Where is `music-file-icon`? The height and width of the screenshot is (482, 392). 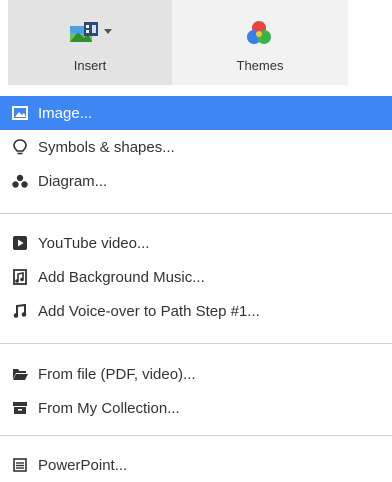
music-file-icon is located at coordinates (20, 277).